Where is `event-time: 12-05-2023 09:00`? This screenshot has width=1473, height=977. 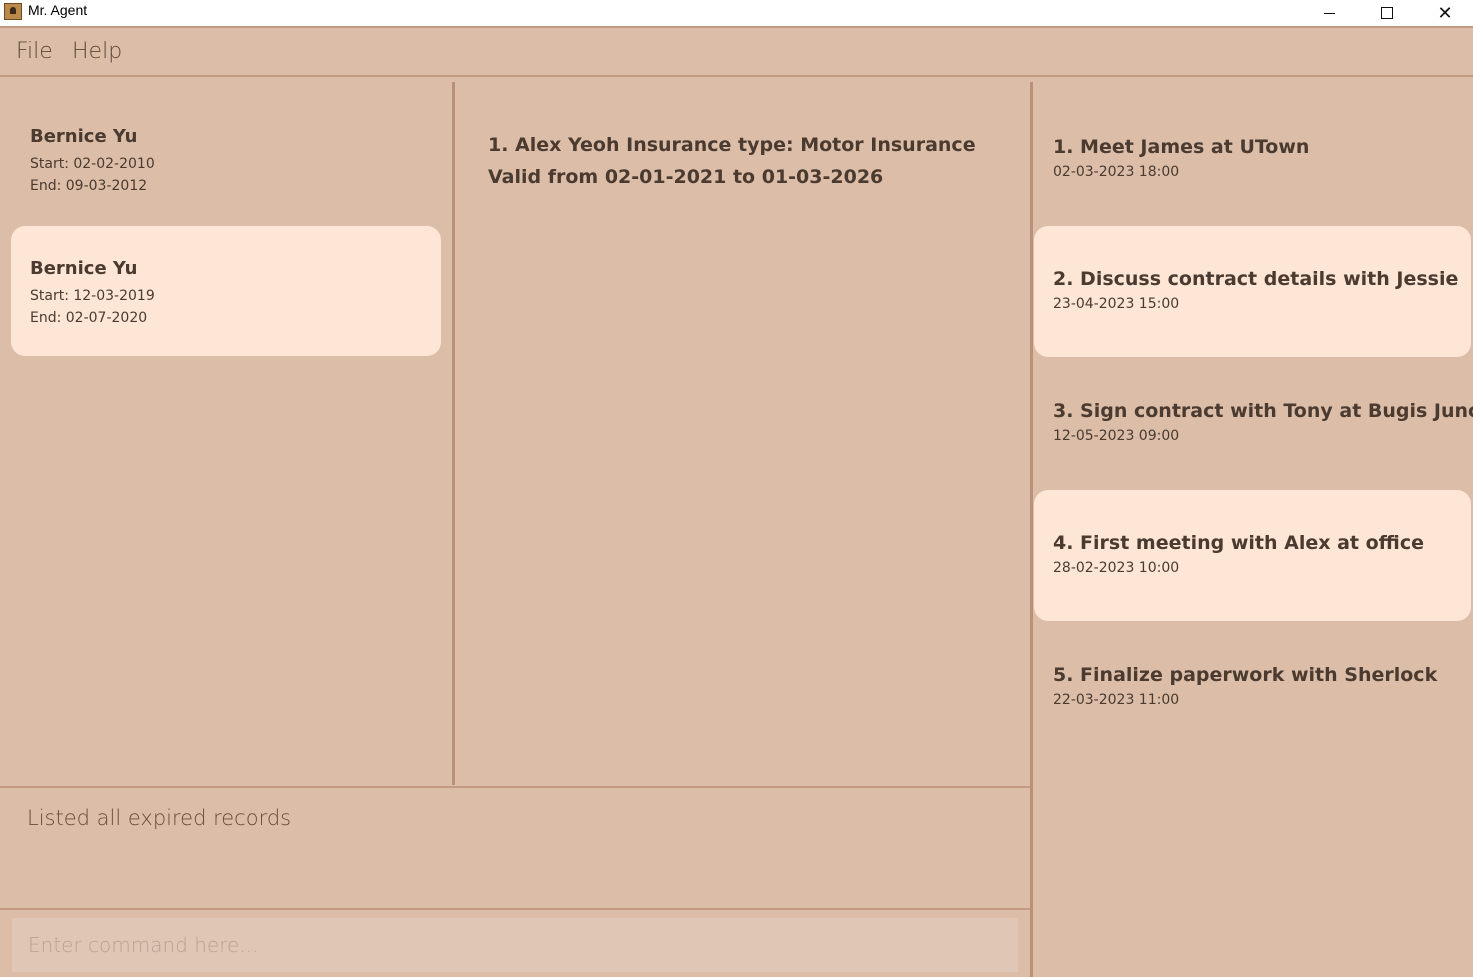
event-time: 12-05-2023 09:00 is located at coordinates (1116, 436).